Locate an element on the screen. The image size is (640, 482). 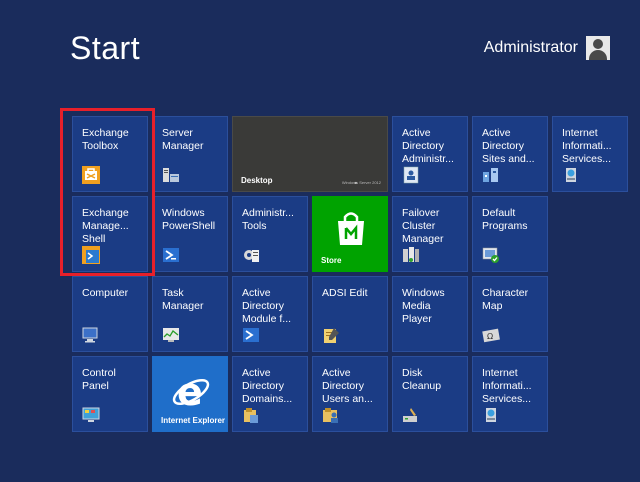
ad-users-icon is located at coordinates (330, 415).